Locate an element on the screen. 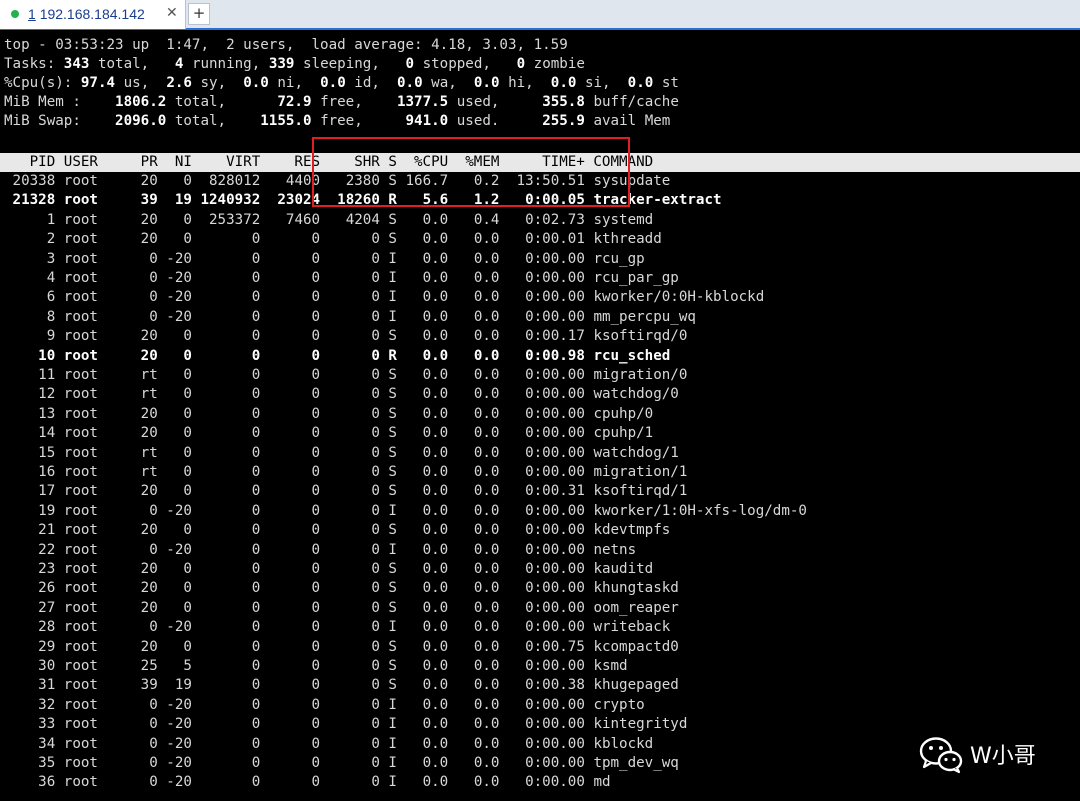 Image resolution: width=1080 pixels, height=801 pixels. cell-pid: 14 is located at coordinates (30, 433).